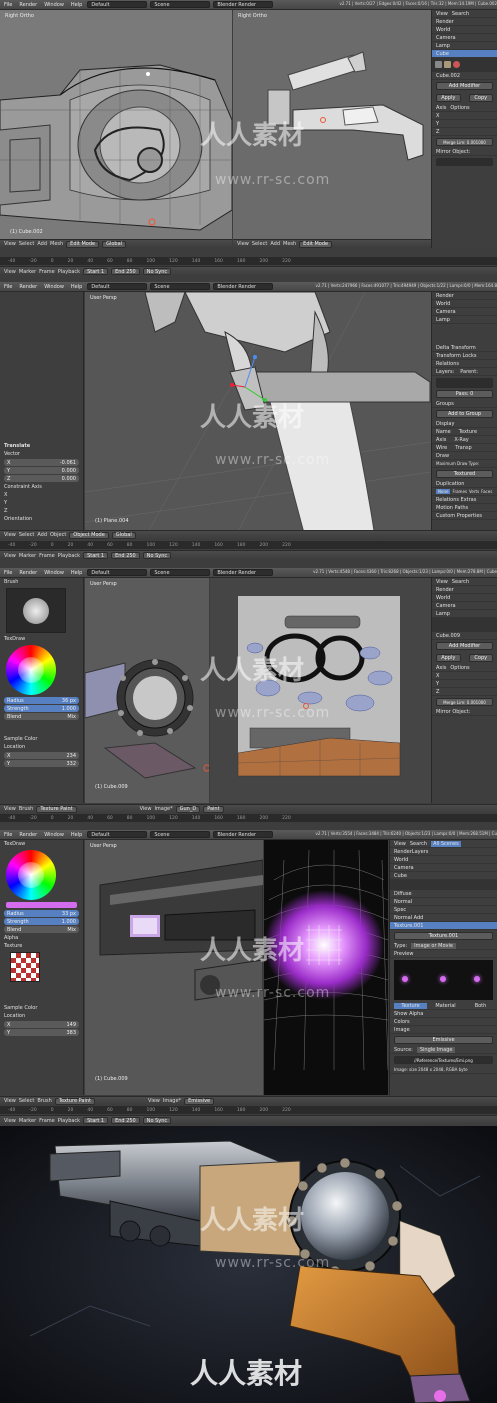 This screenshot has width=497, height=1403. Describe the element at coordinates (443, 491) in the screenshot. I see `dup-none-tab: None` at that location.